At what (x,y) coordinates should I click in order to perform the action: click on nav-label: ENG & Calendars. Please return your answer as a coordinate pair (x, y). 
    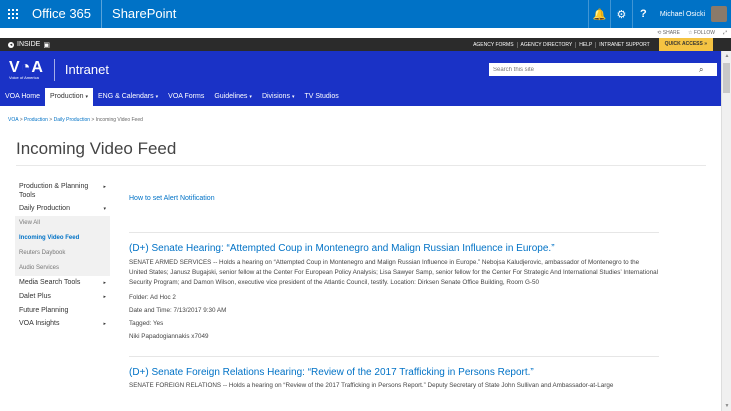
    Looking at the image, I should click on (126, 96).